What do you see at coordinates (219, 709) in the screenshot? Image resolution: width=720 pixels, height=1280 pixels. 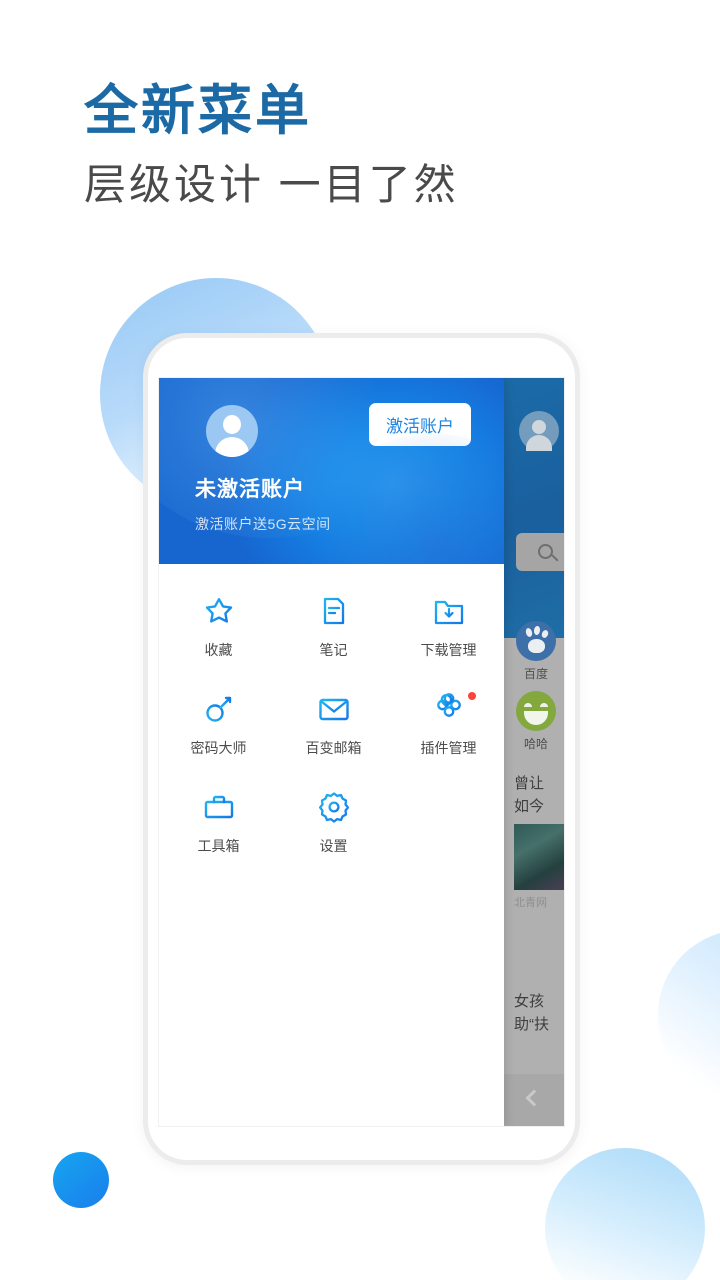 I see `key-icon` at bounding box center [219, 709].